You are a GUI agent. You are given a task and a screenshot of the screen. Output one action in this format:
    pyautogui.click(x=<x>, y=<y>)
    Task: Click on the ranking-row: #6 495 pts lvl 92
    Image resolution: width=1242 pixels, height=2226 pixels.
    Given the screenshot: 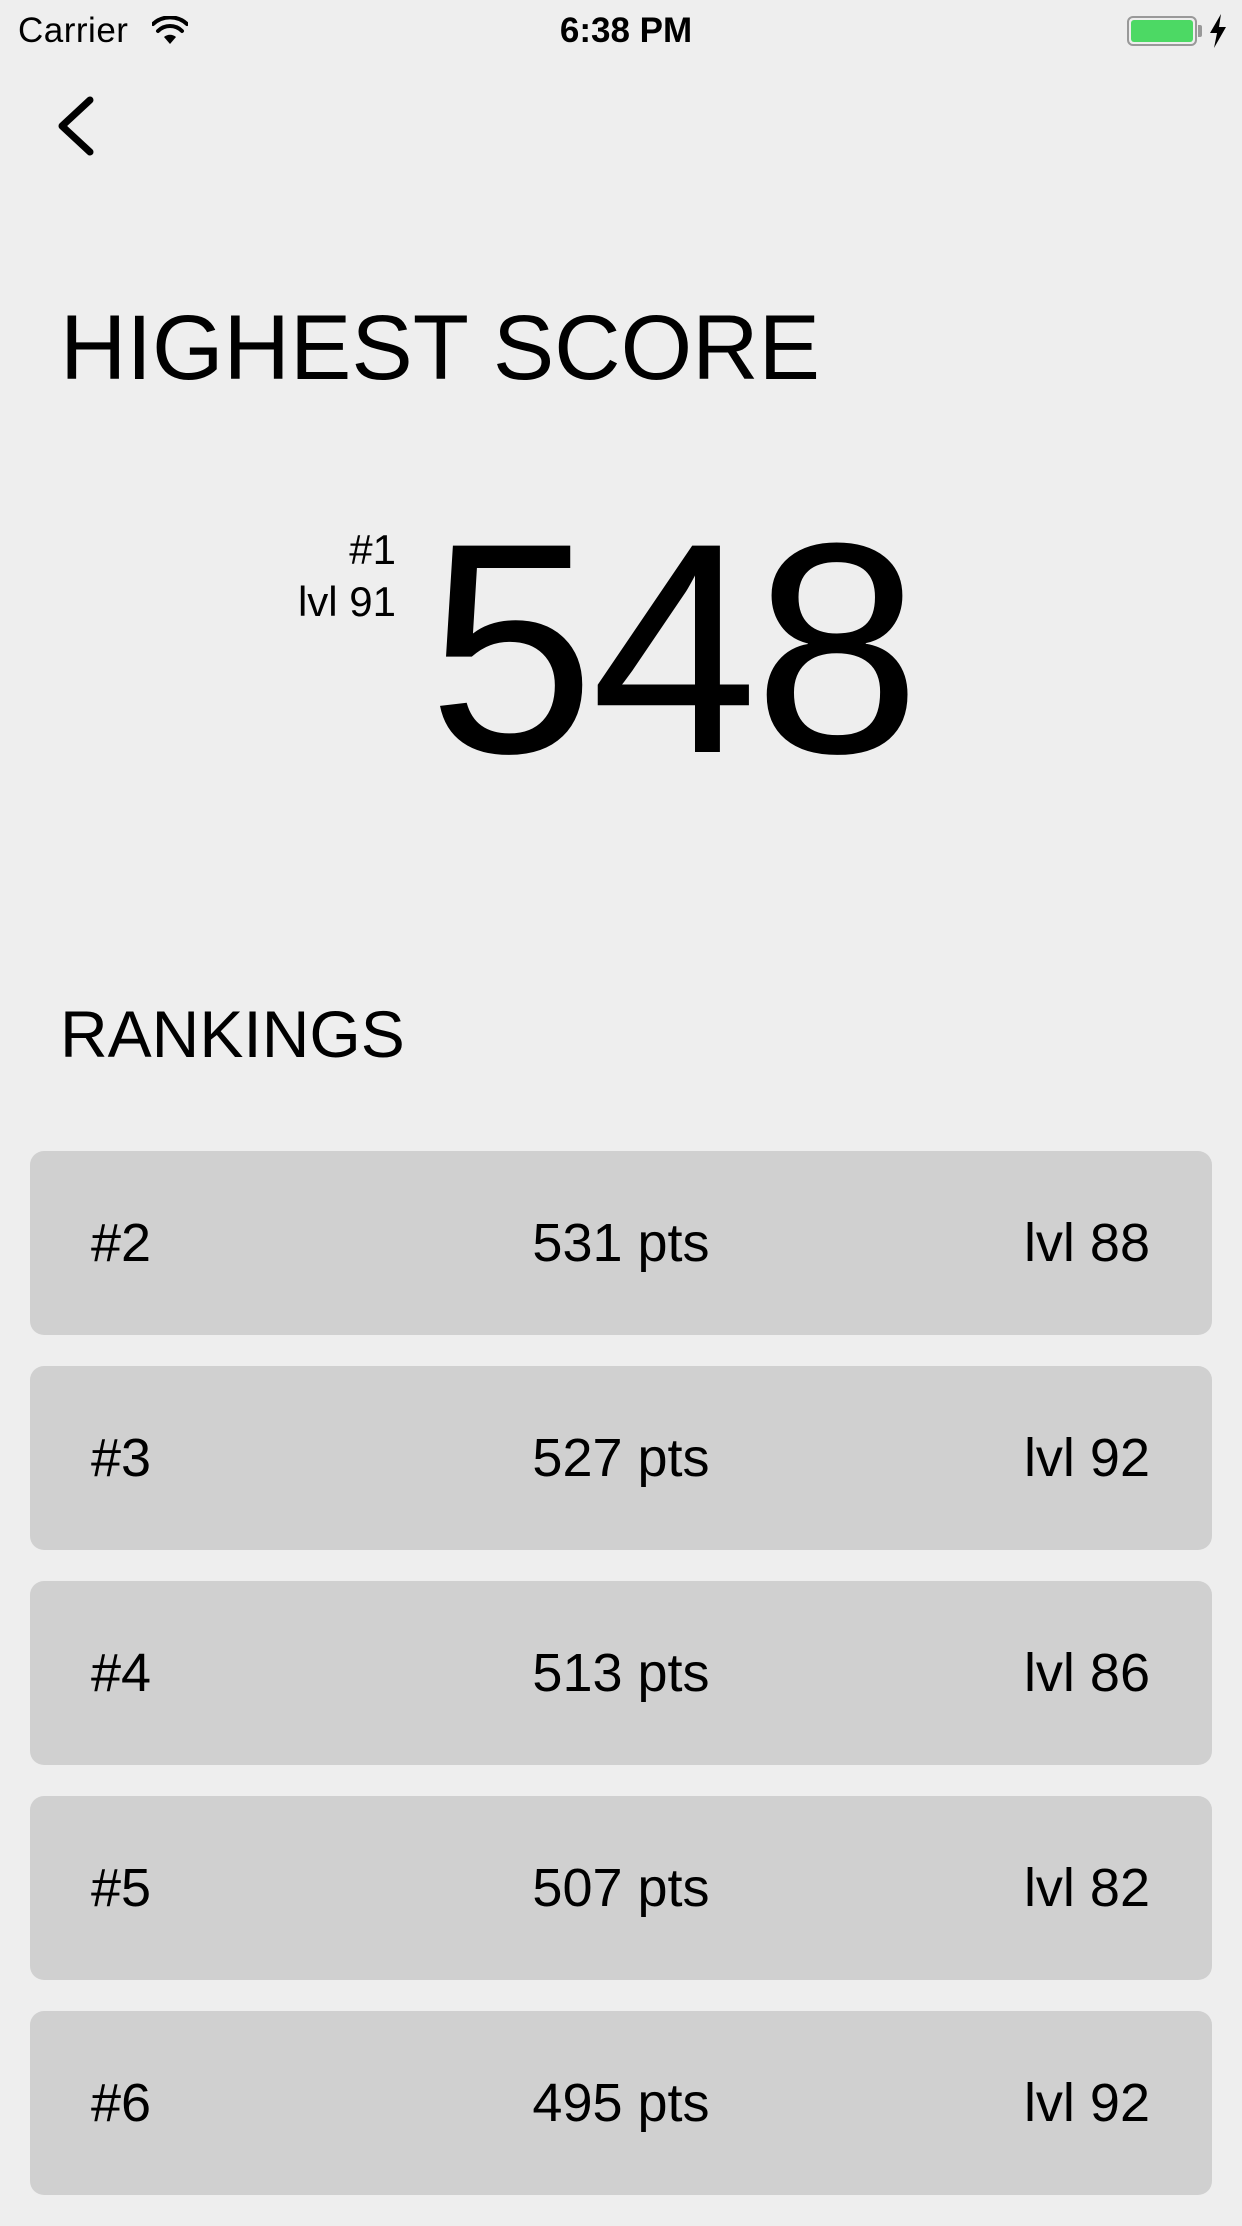 What is the action you would take?
    pyautogui.click(x=621, y=2103)
    